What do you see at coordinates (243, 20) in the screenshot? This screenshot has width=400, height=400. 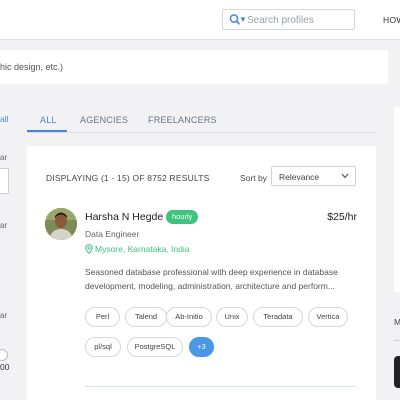 I see `search-dropdown-caret-icon: ▼` at bounding box center [243, 20].